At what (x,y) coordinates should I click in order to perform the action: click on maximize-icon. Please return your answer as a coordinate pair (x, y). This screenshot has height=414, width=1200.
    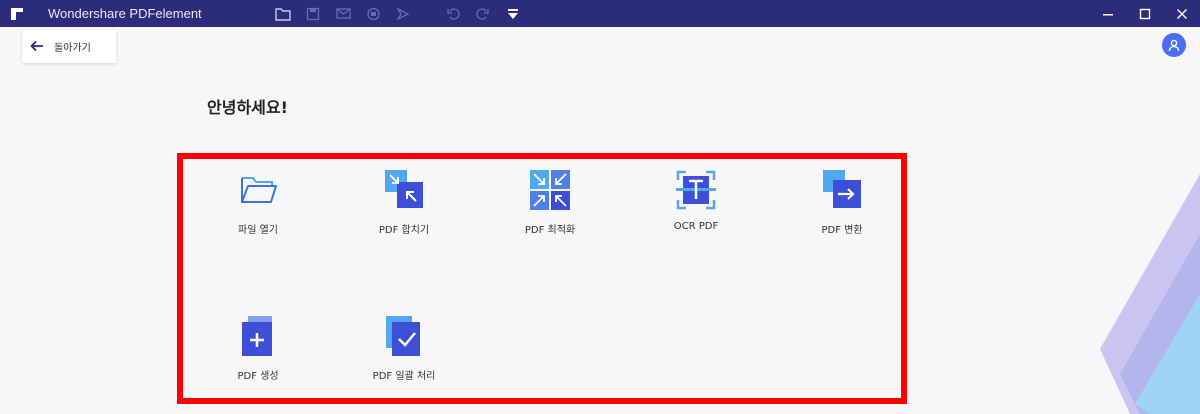
    Looking at the image, I should click on (1144, 13).